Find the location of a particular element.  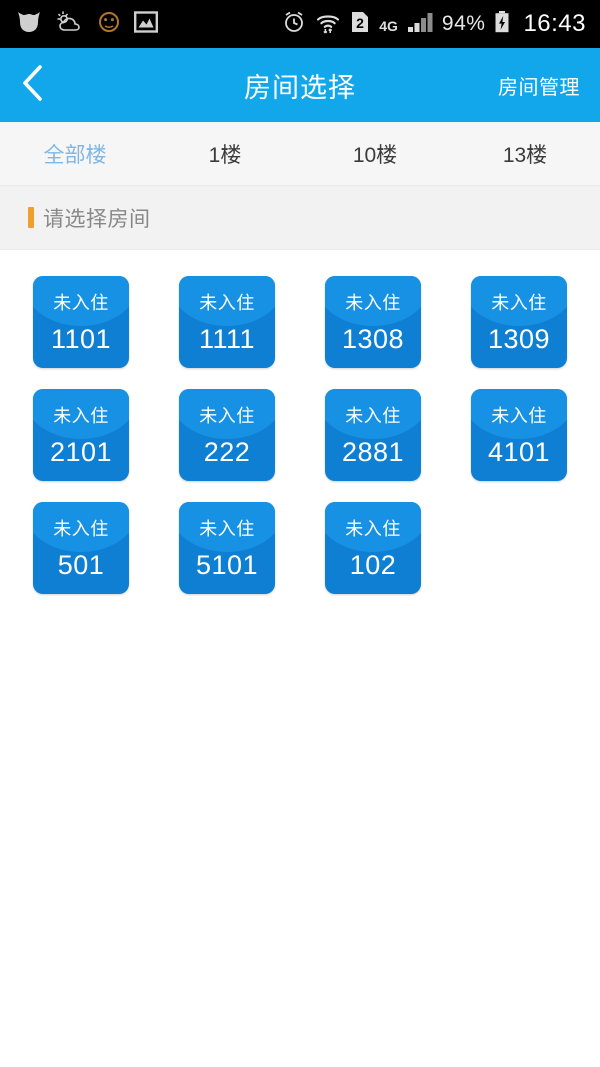

clock-label: 16:43 is located at coordinates (554, 23).